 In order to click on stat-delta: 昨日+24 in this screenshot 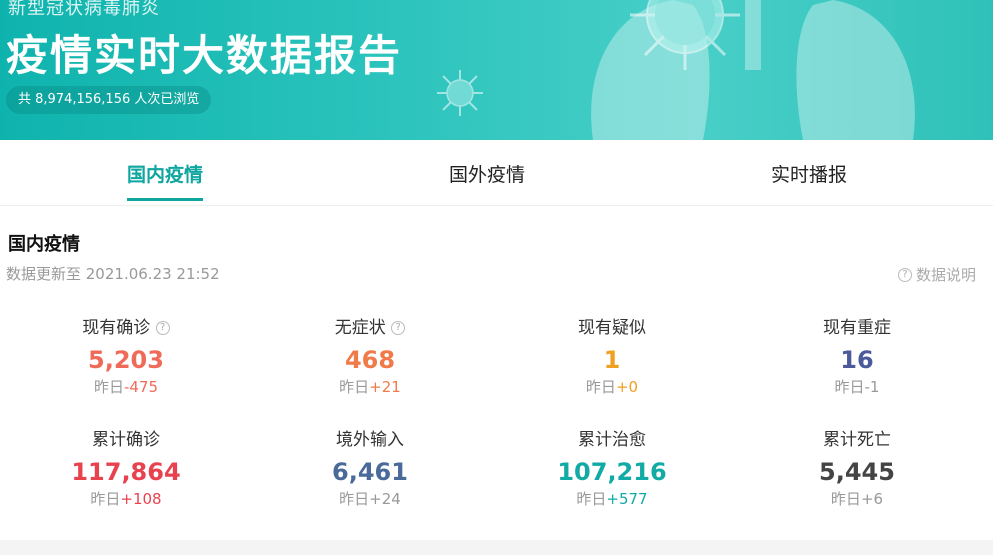, I will do `click(370, 499)`.